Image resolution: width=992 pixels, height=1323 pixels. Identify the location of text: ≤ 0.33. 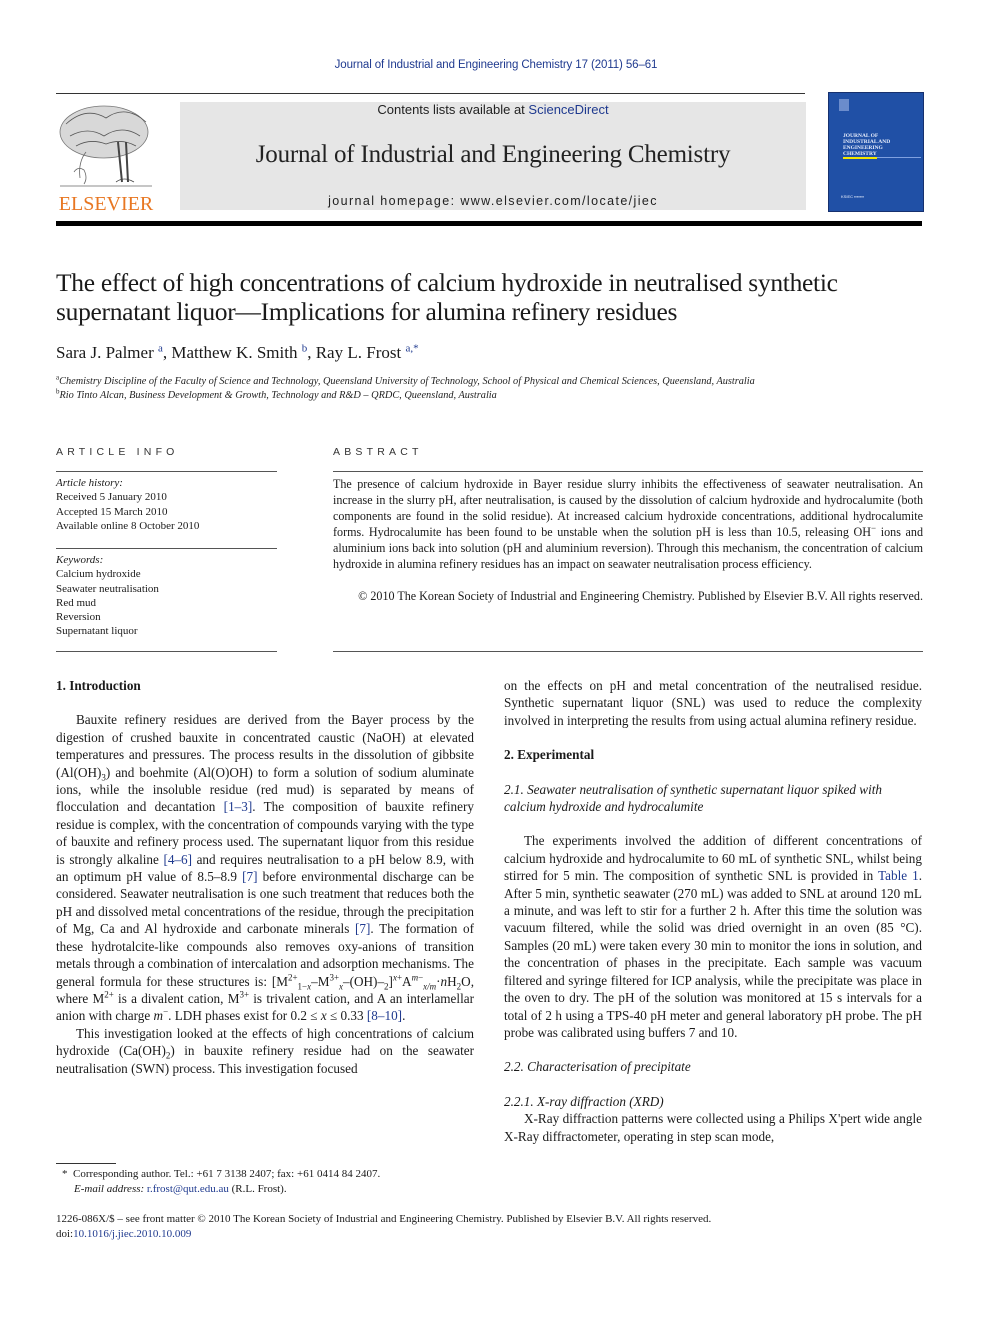
(346, 1016).